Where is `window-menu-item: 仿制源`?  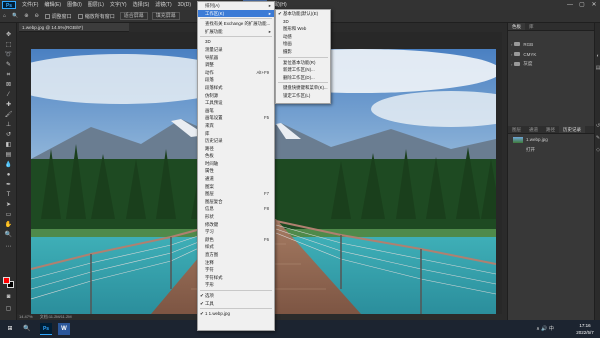
window-menu-item: 仿制源 is located at coordinates (236, 96).